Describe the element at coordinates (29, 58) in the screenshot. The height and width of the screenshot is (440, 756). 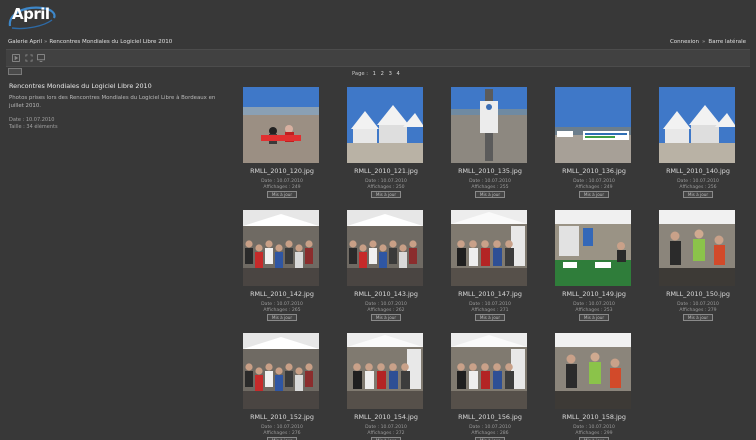
I see `fullscreen-icon` at that location.